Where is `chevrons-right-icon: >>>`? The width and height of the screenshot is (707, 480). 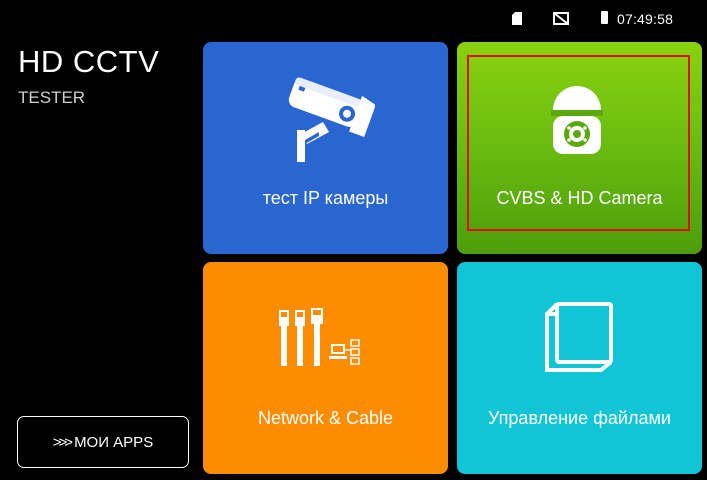
chevrons-right-icon: >>> is located at coordinates (62, 442).